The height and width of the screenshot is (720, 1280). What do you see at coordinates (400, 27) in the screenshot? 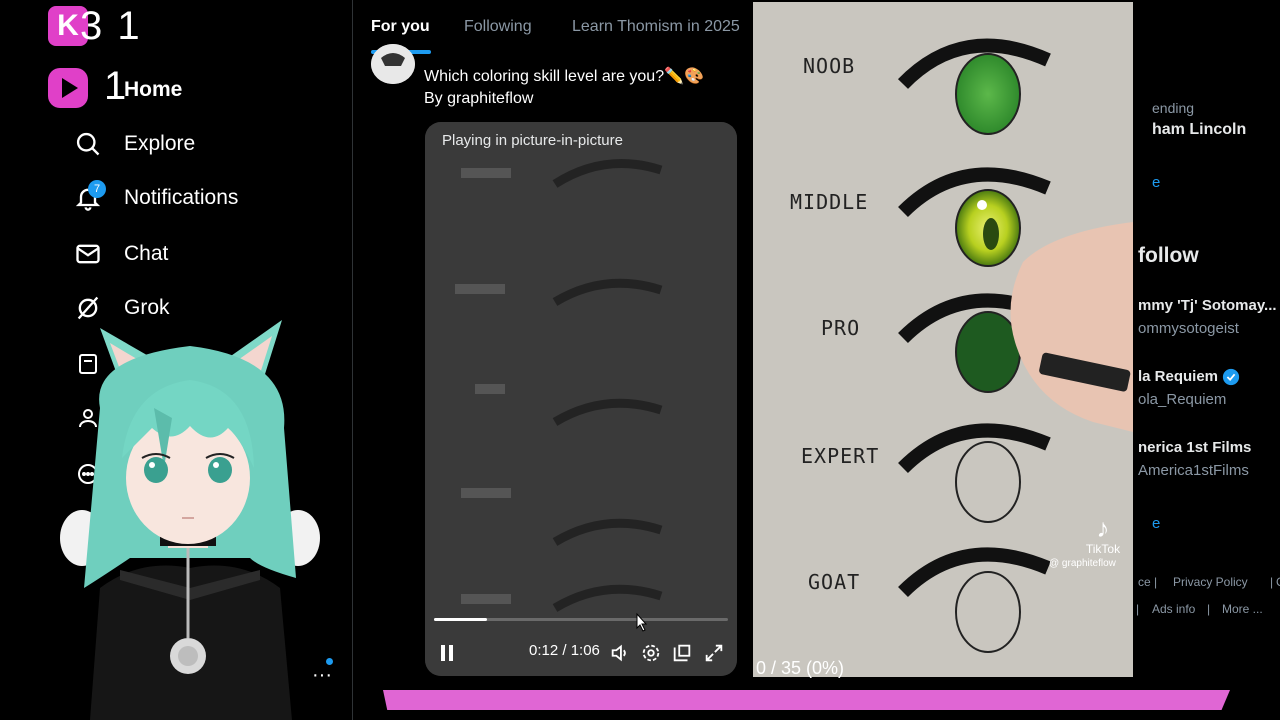
I see `tab-for-you: For you` at bounding box center [400, 27].